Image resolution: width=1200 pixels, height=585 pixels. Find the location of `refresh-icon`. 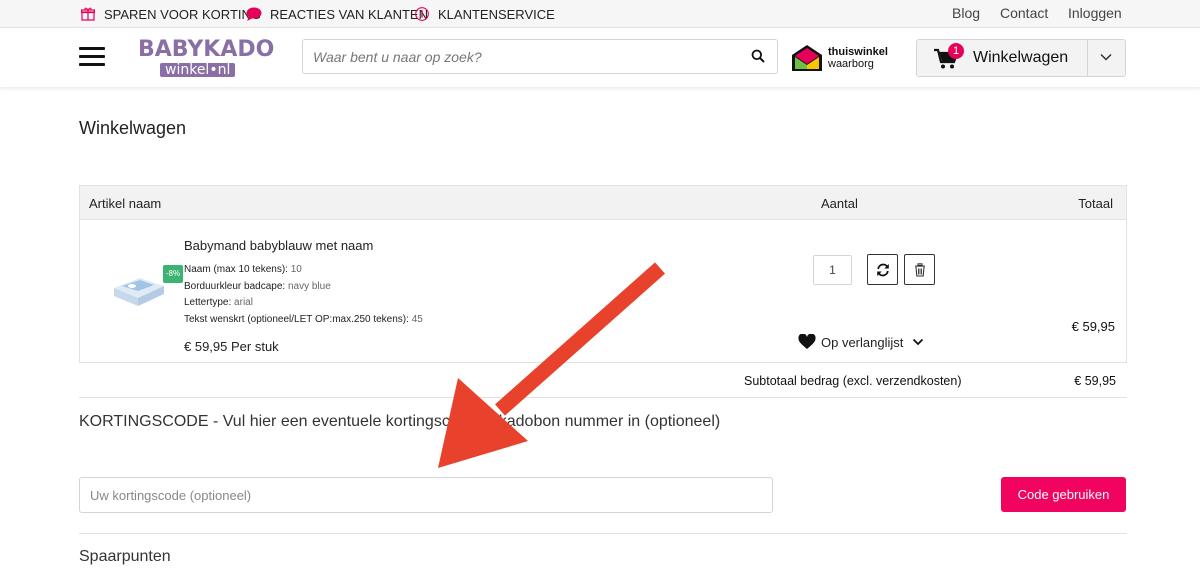

refresh-icon is located at coordinates (882, 269).